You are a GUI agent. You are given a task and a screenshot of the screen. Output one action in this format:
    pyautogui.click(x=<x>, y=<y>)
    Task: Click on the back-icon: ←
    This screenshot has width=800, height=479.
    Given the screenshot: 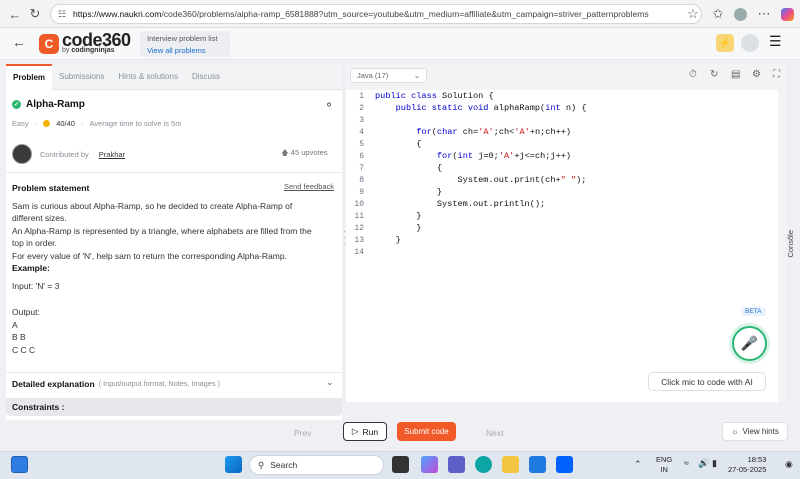 What is the action you would take?
    pyautogui.click(x=15, y=14)
    